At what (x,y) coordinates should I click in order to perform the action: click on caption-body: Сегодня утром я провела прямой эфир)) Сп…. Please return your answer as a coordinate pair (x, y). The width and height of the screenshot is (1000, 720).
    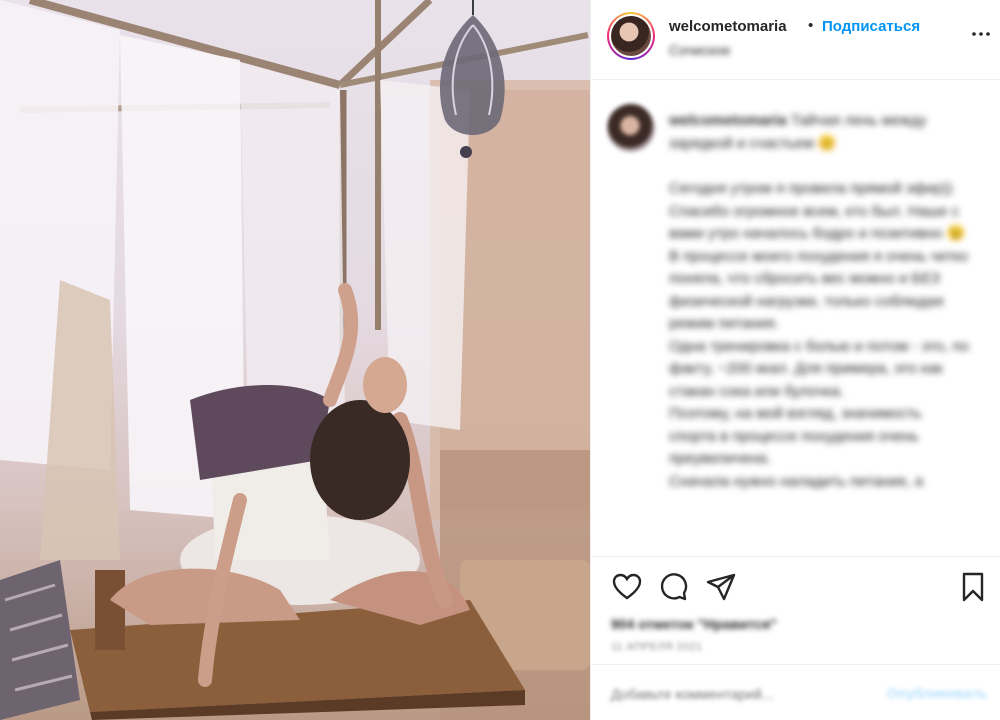
    Looking at the image, I should click on (819, 335).